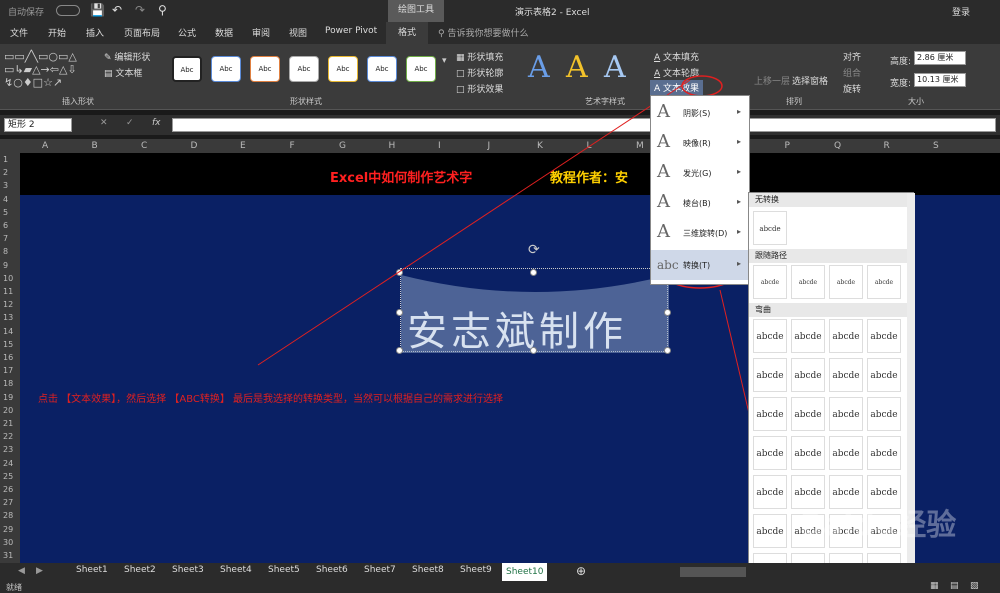 The height and width of the screenshot is (593, 1000). I want to click on print-preview-icon: ⚲, so click(162, 10).